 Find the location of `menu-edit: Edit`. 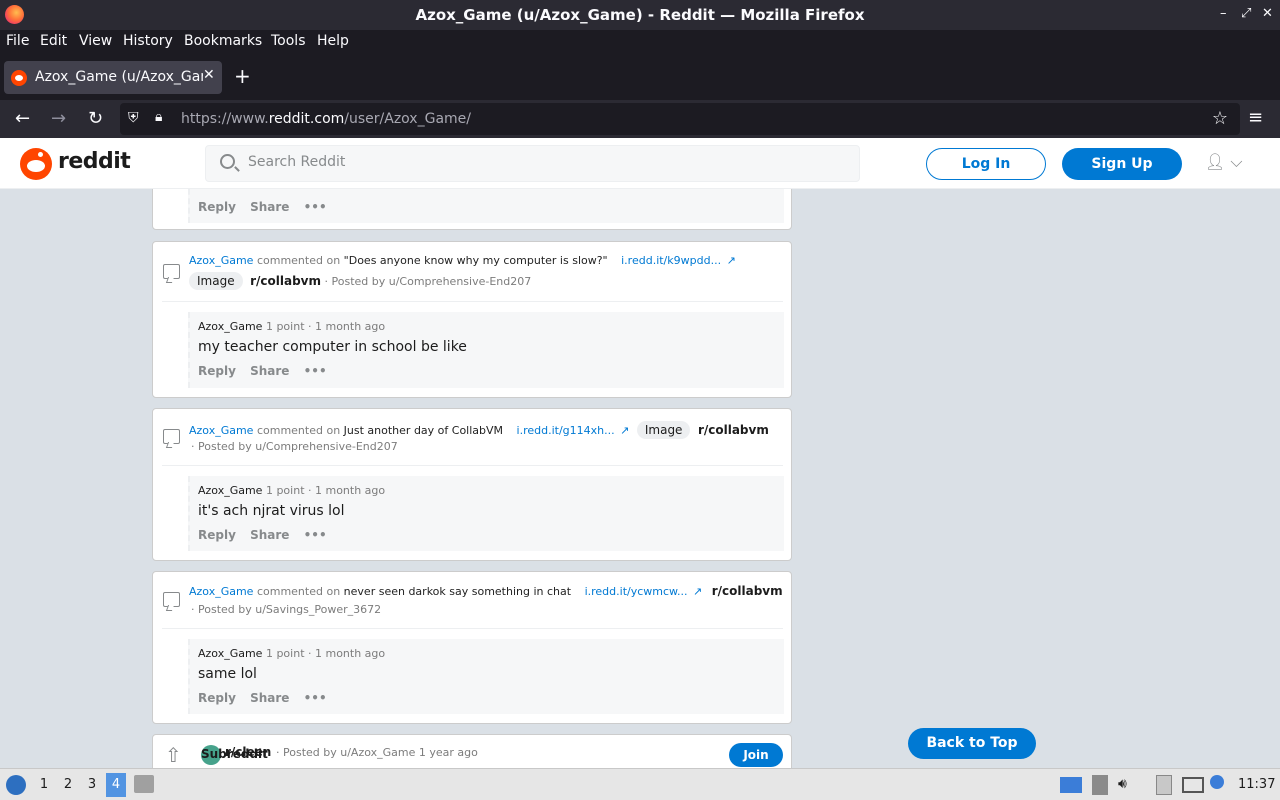

menu-edit: Edit is located at coordinates (53, 41).